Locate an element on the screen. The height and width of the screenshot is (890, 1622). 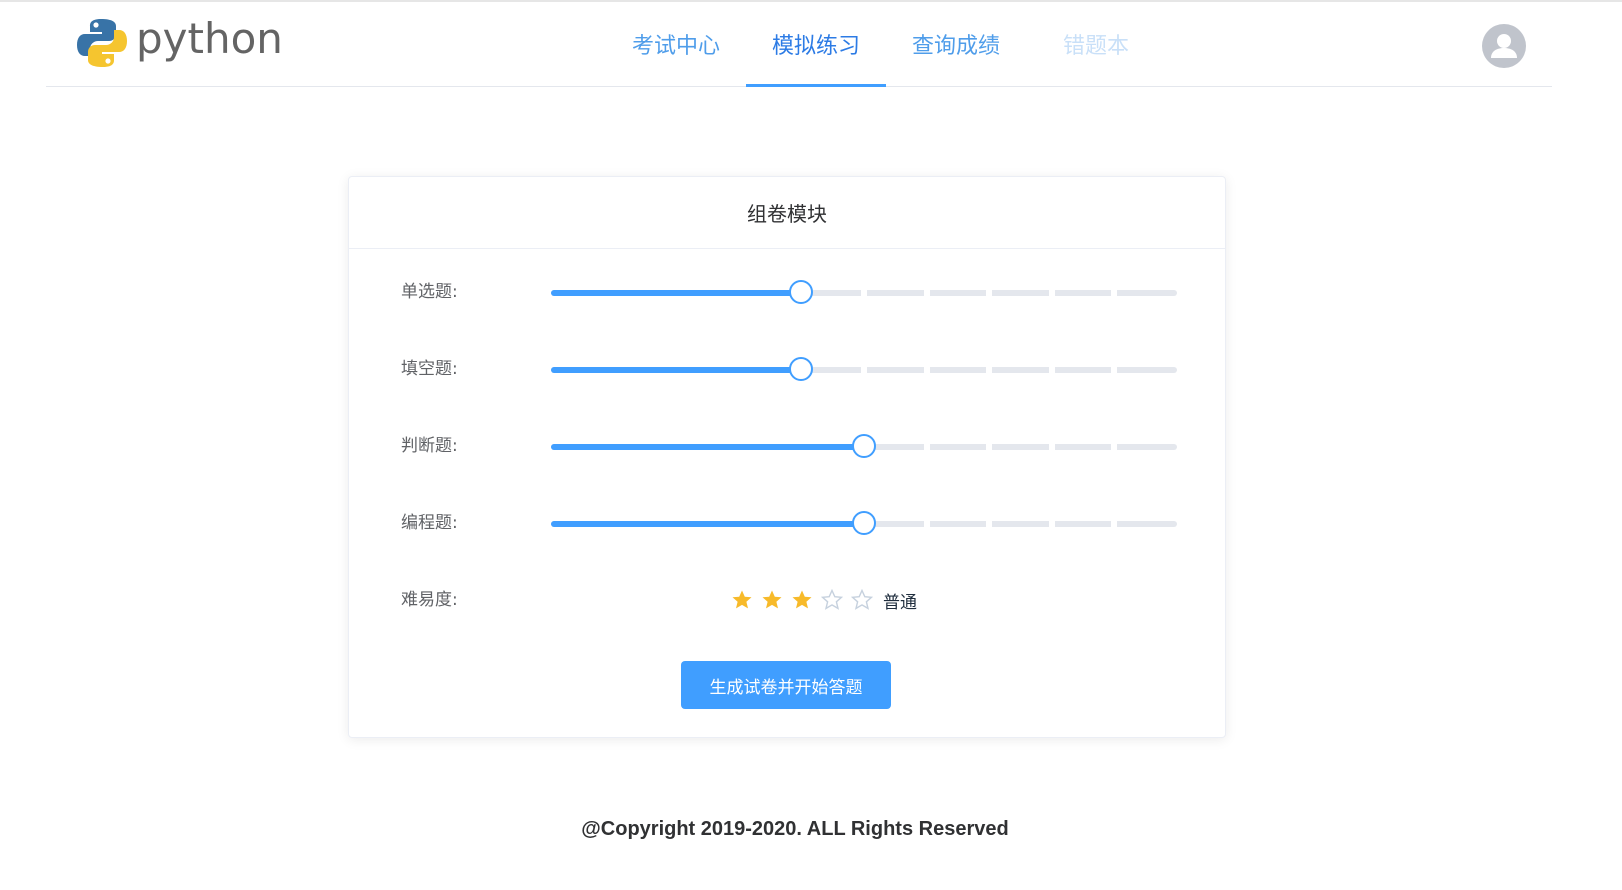
slider-single-choice is located at coordinates (864, 292).